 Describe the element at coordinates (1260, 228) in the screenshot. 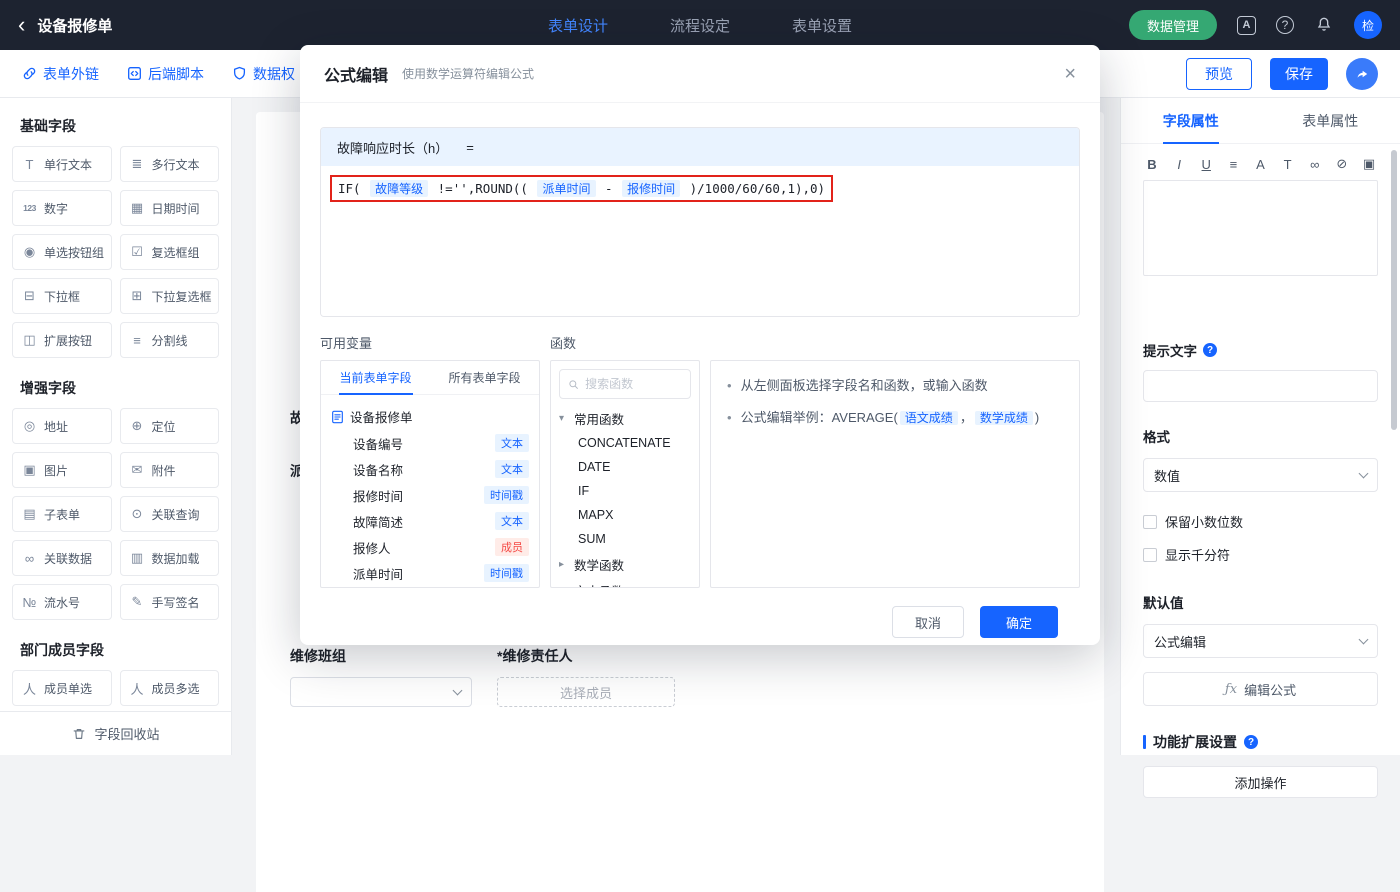

I see `field-title-richtext-area` at that location.